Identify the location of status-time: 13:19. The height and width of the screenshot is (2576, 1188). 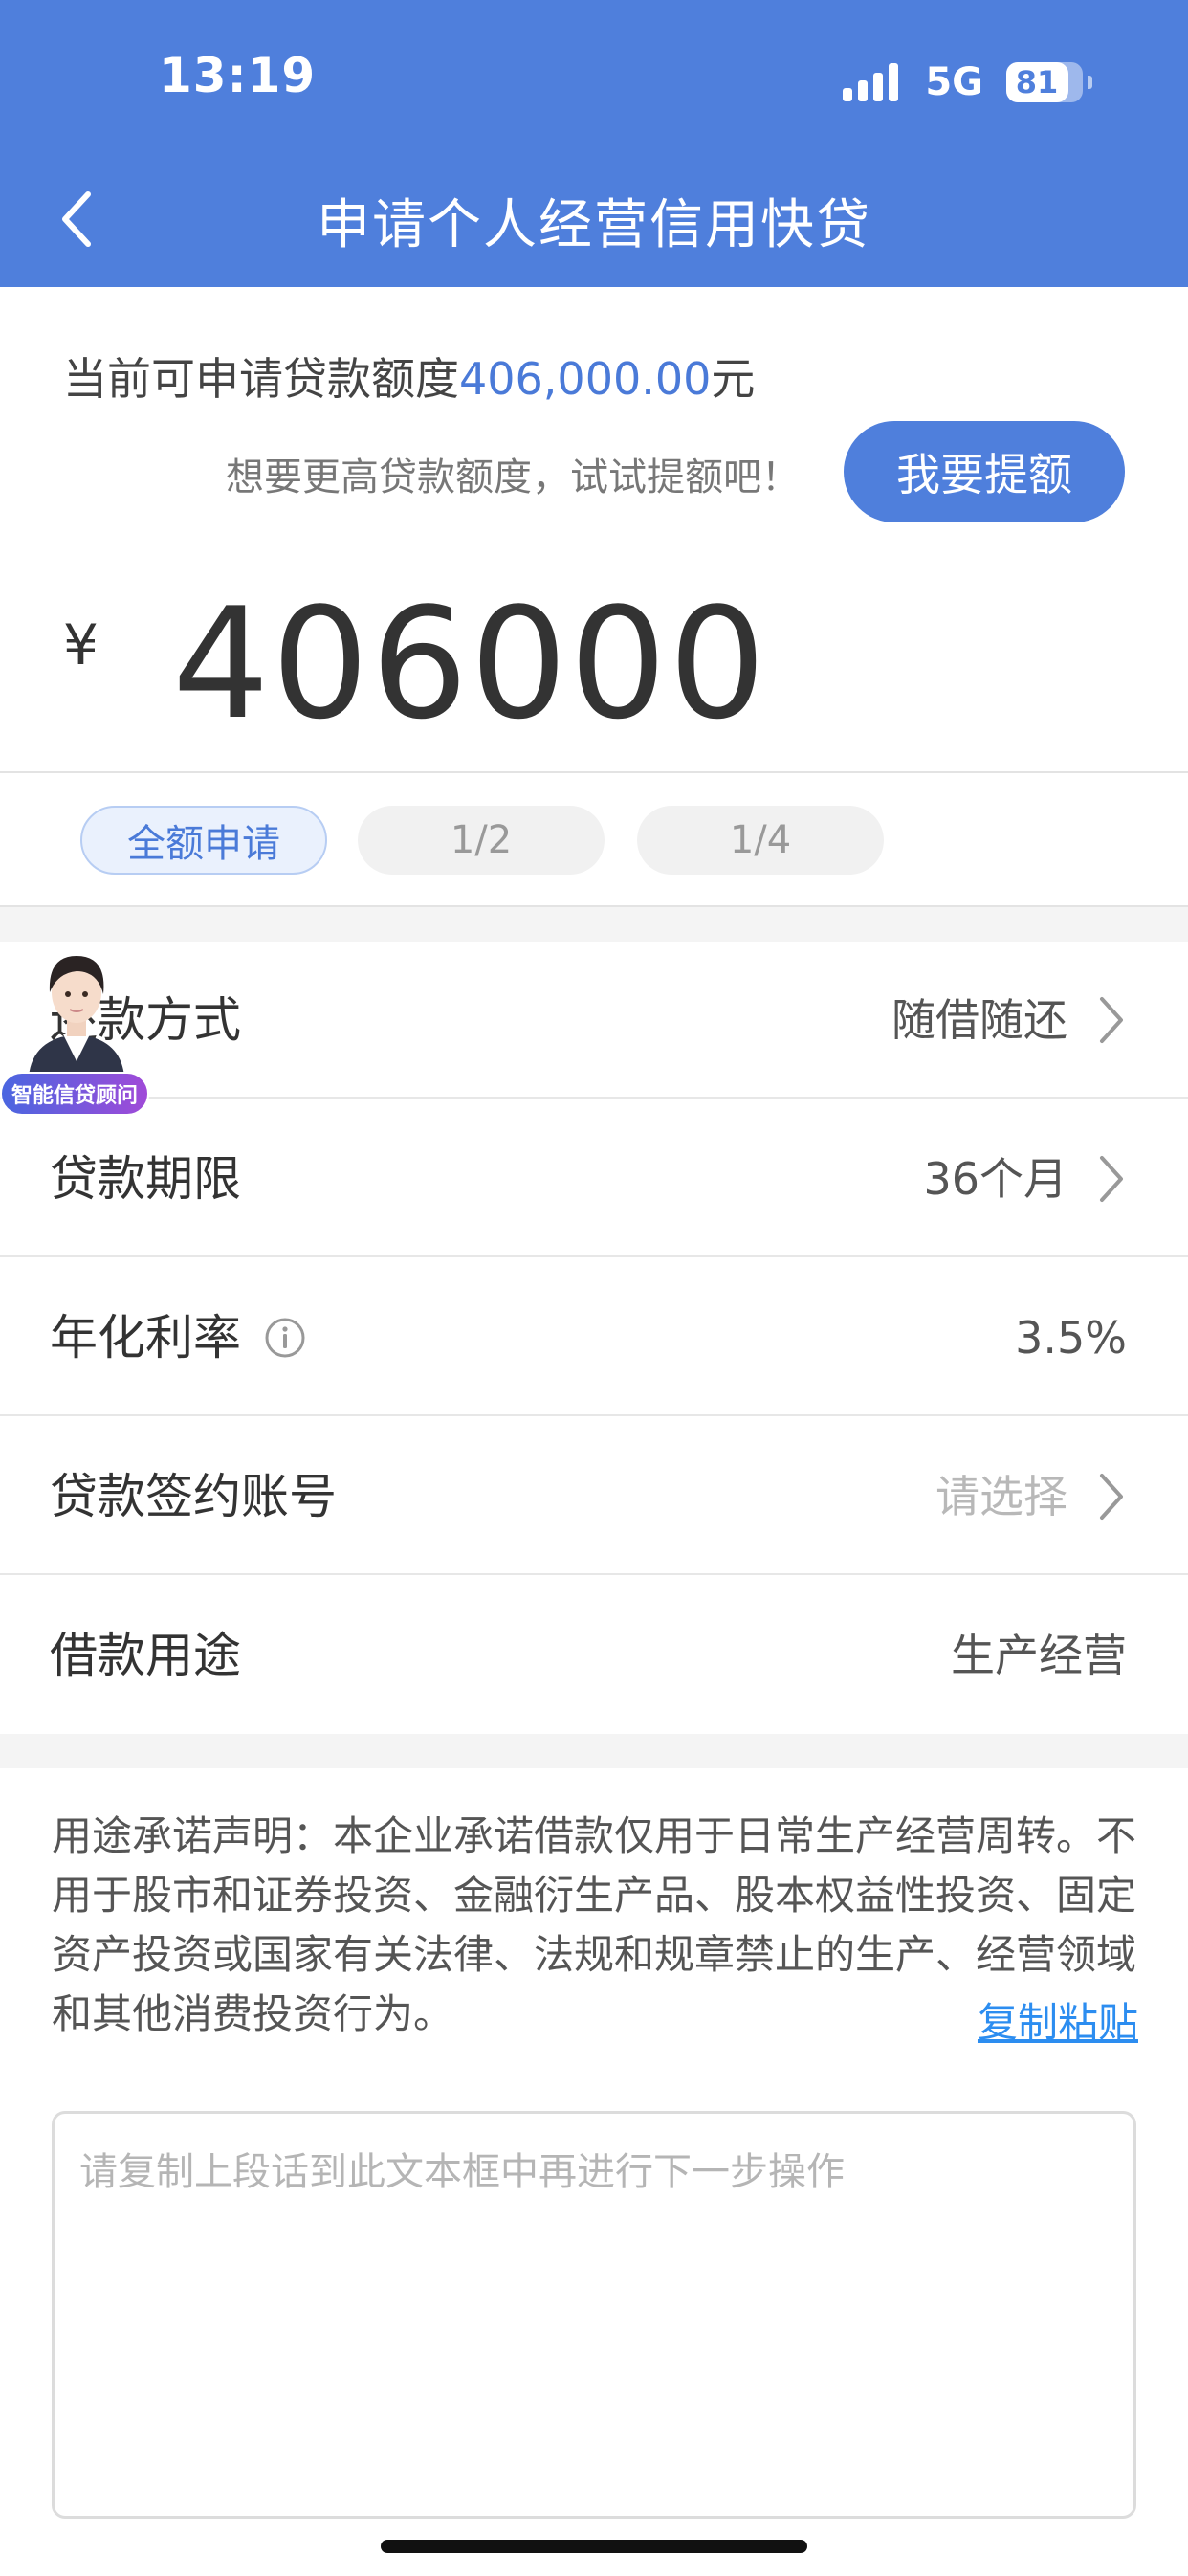
(238, 75).